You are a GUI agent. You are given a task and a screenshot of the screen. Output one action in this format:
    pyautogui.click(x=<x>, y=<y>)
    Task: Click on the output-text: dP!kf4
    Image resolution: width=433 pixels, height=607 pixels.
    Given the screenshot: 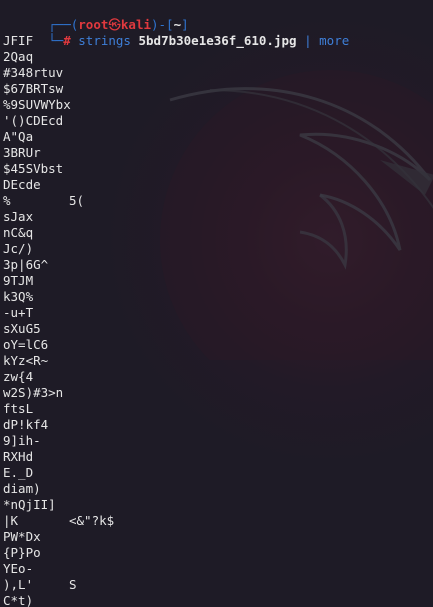 What is the action you would take?
    pyautogui.click(x=26, y=424)
    